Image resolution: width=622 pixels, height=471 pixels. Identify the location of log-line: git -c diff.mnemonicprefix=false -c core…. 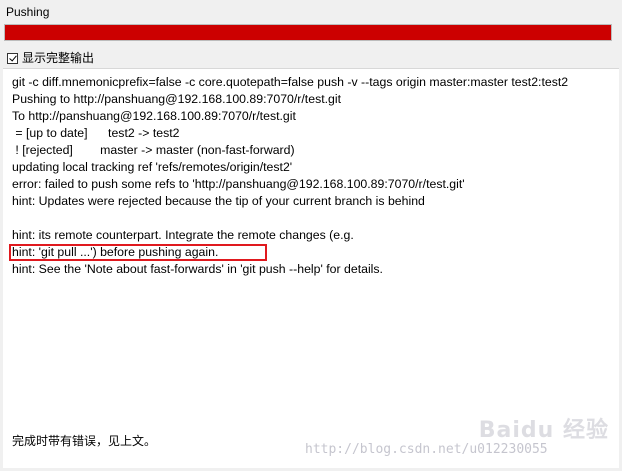
(290, 82).